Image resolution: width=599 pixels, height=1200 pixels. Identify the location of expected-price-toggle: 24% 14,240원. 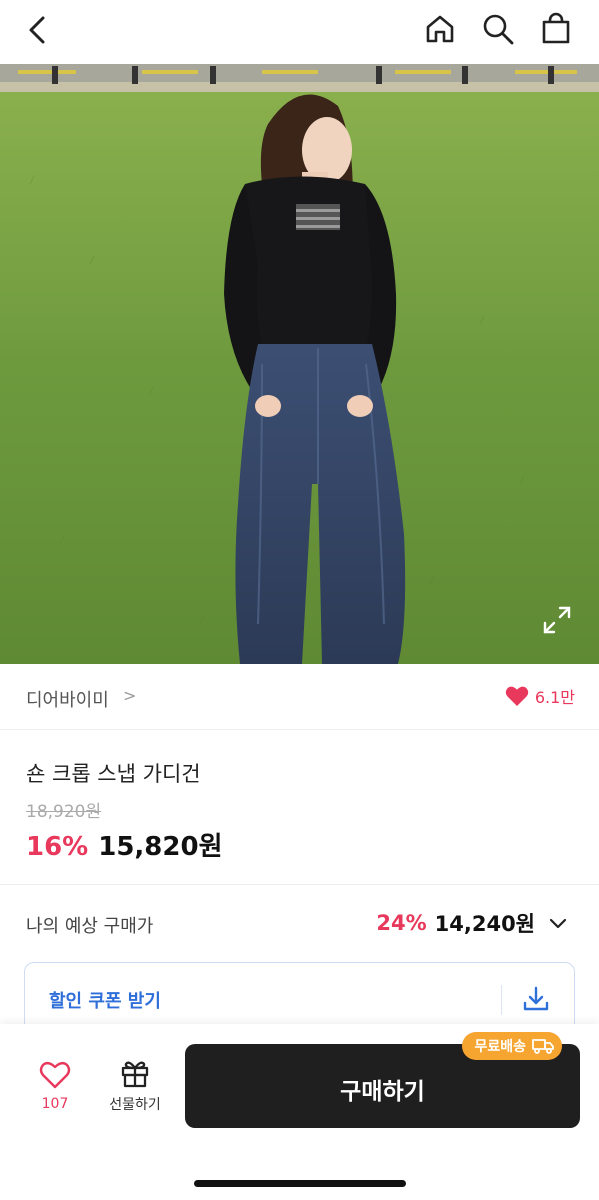
(472, 923).